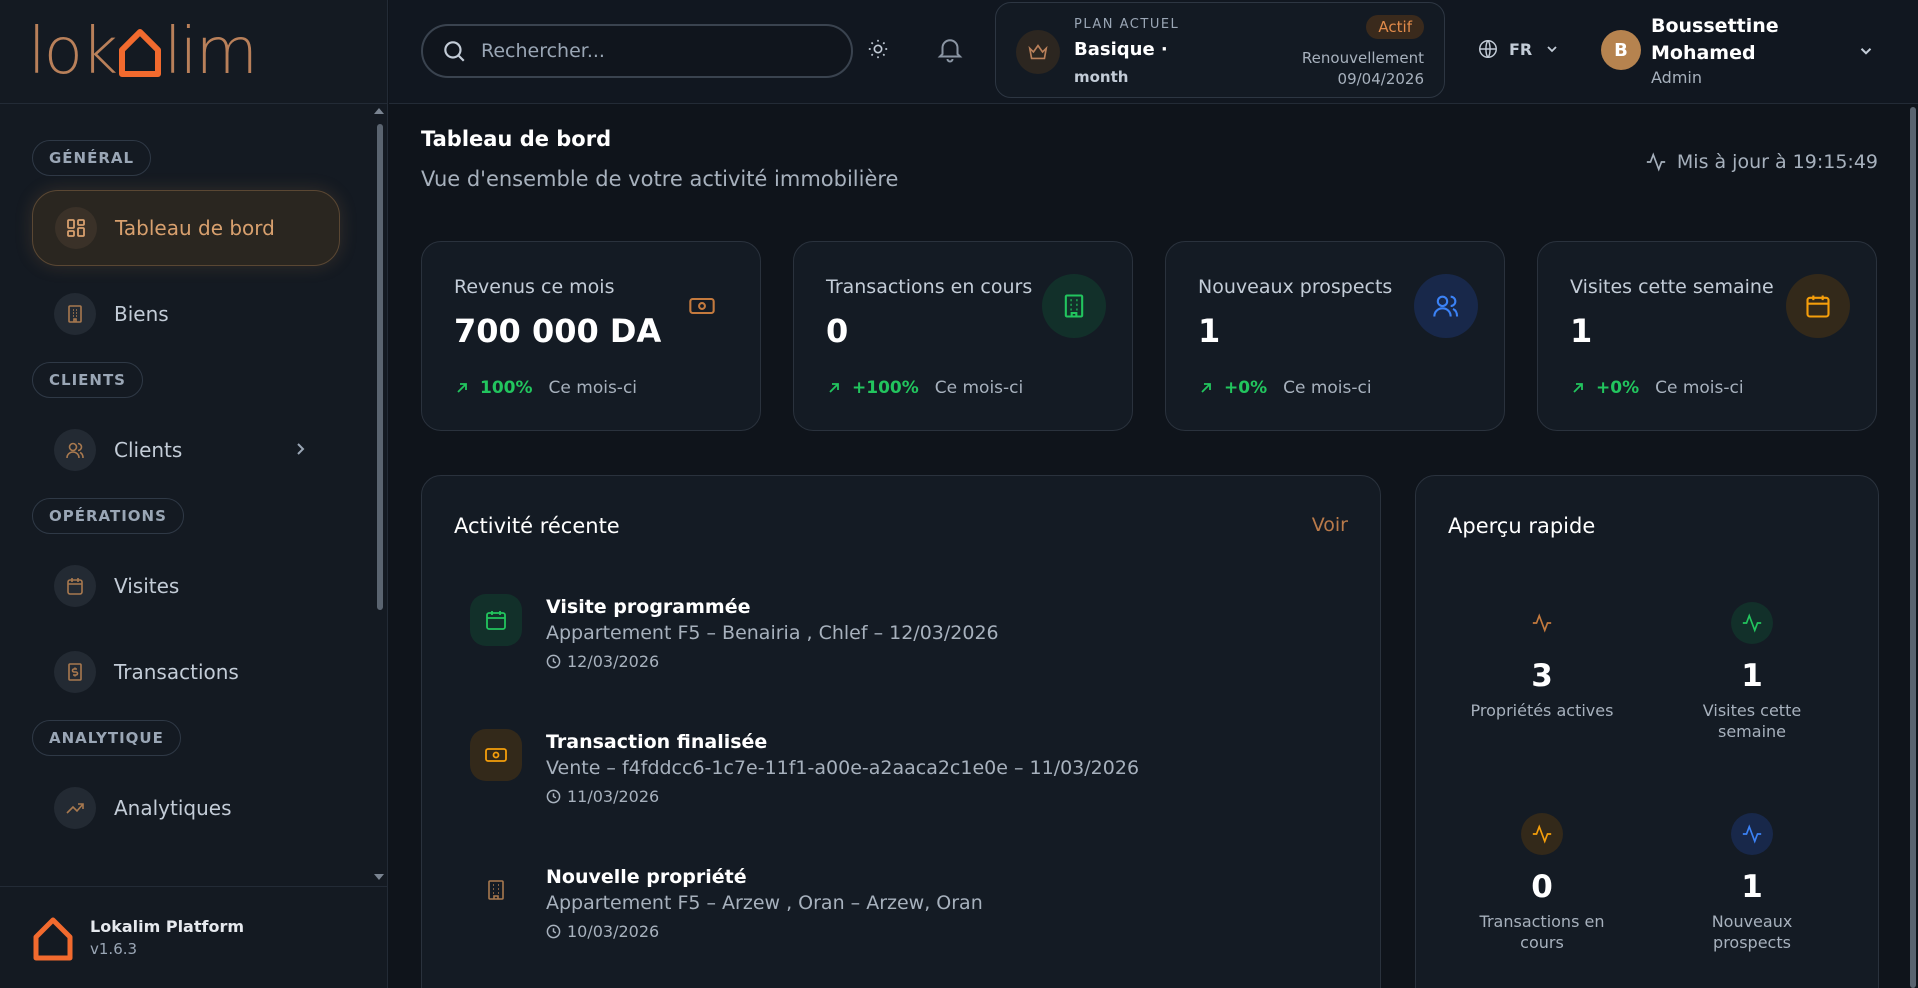 The height and width of the screenshot is (988, 1918). I want to click on user-name: Boussettine Mohamed, so click(1726, 40).